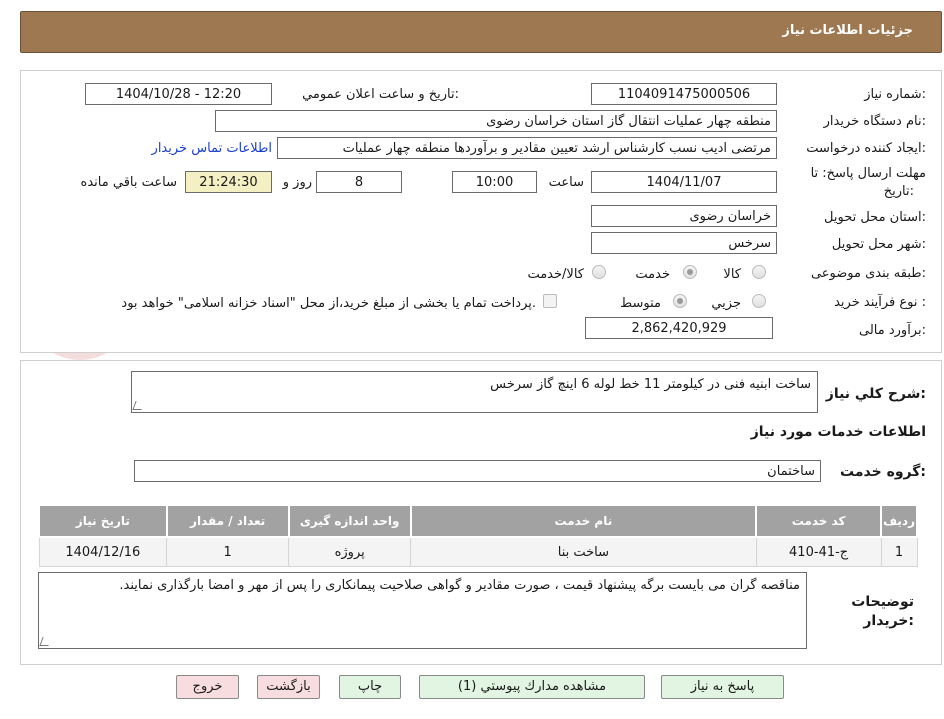  I want to click on days-label: روز و, so click(297, 182).